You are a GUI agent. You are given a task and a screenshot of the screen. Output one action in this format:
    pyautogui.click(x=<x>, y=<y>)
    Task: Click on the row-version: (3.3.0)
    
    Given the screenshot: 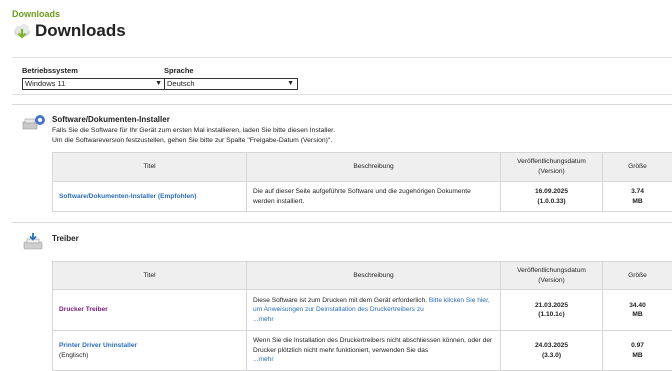 What is the action you would take?
    pyautogui.click(x=551, y=355)
    